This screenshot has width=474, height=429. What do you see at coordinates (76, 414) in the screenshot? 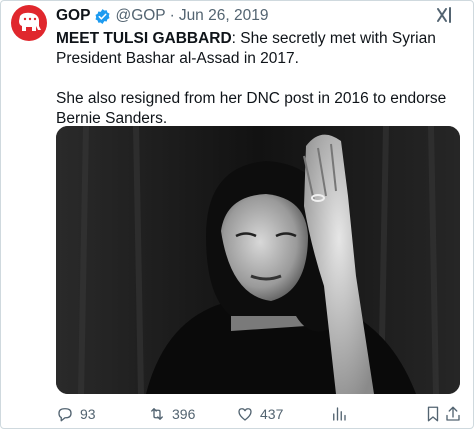
I see `reply-button: 93` at bounding box center [76, 414].